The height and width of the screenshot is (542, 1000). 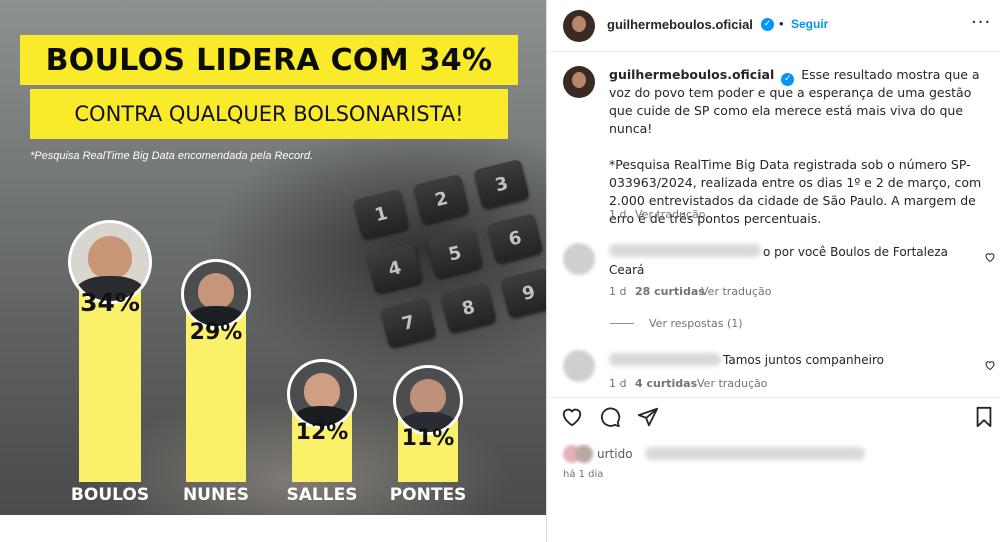 I want to click on candidate-percent: 12%, so click(x=322, y=433).